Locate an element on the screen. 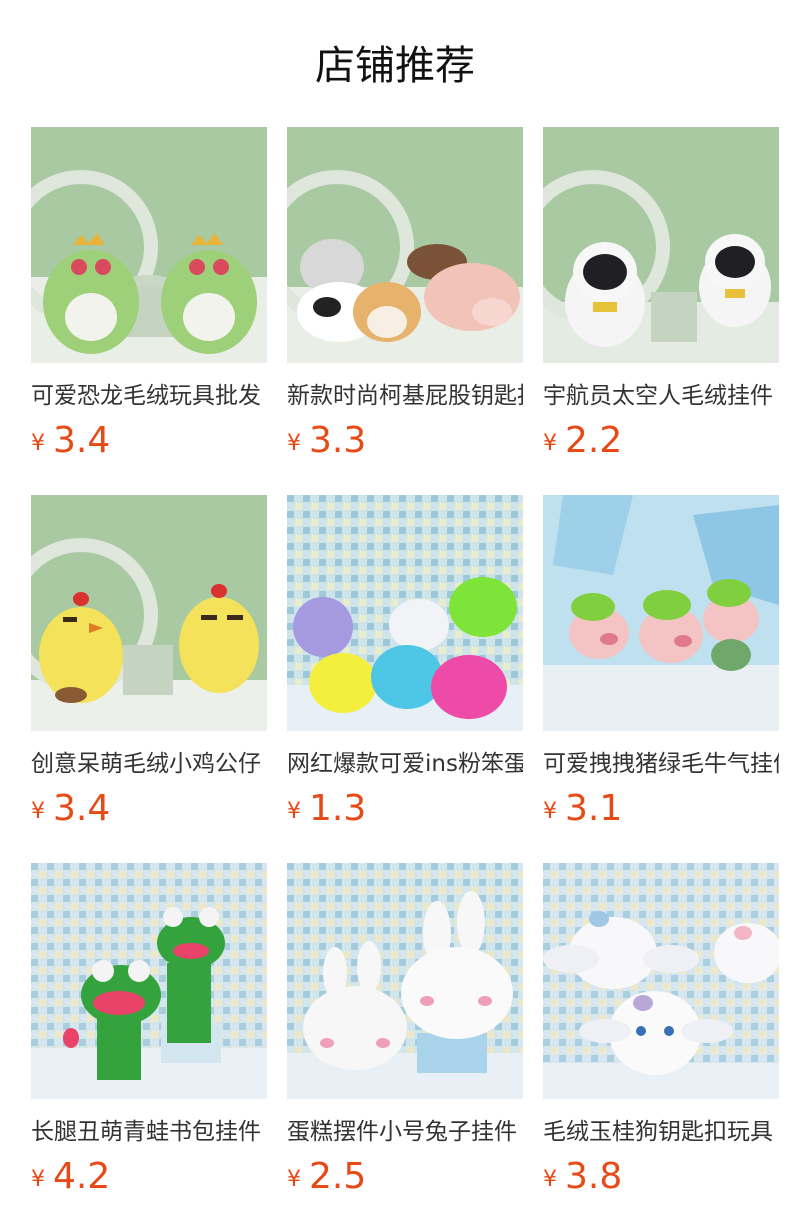 The height and width of the screenshot is (1232, 790). product-card: 网红爆款可爱ins粉笨蛋 ¥1.3 is located at coordinates (405, 662).